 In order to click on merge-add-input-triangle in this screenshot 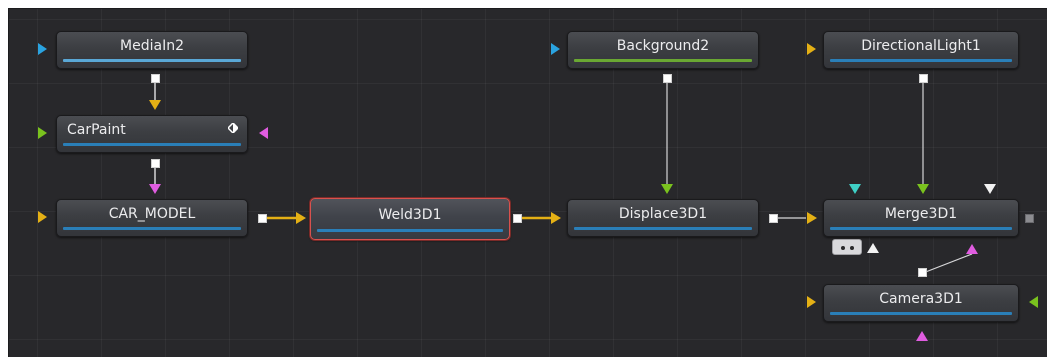, I will do `click(873, 248)`.